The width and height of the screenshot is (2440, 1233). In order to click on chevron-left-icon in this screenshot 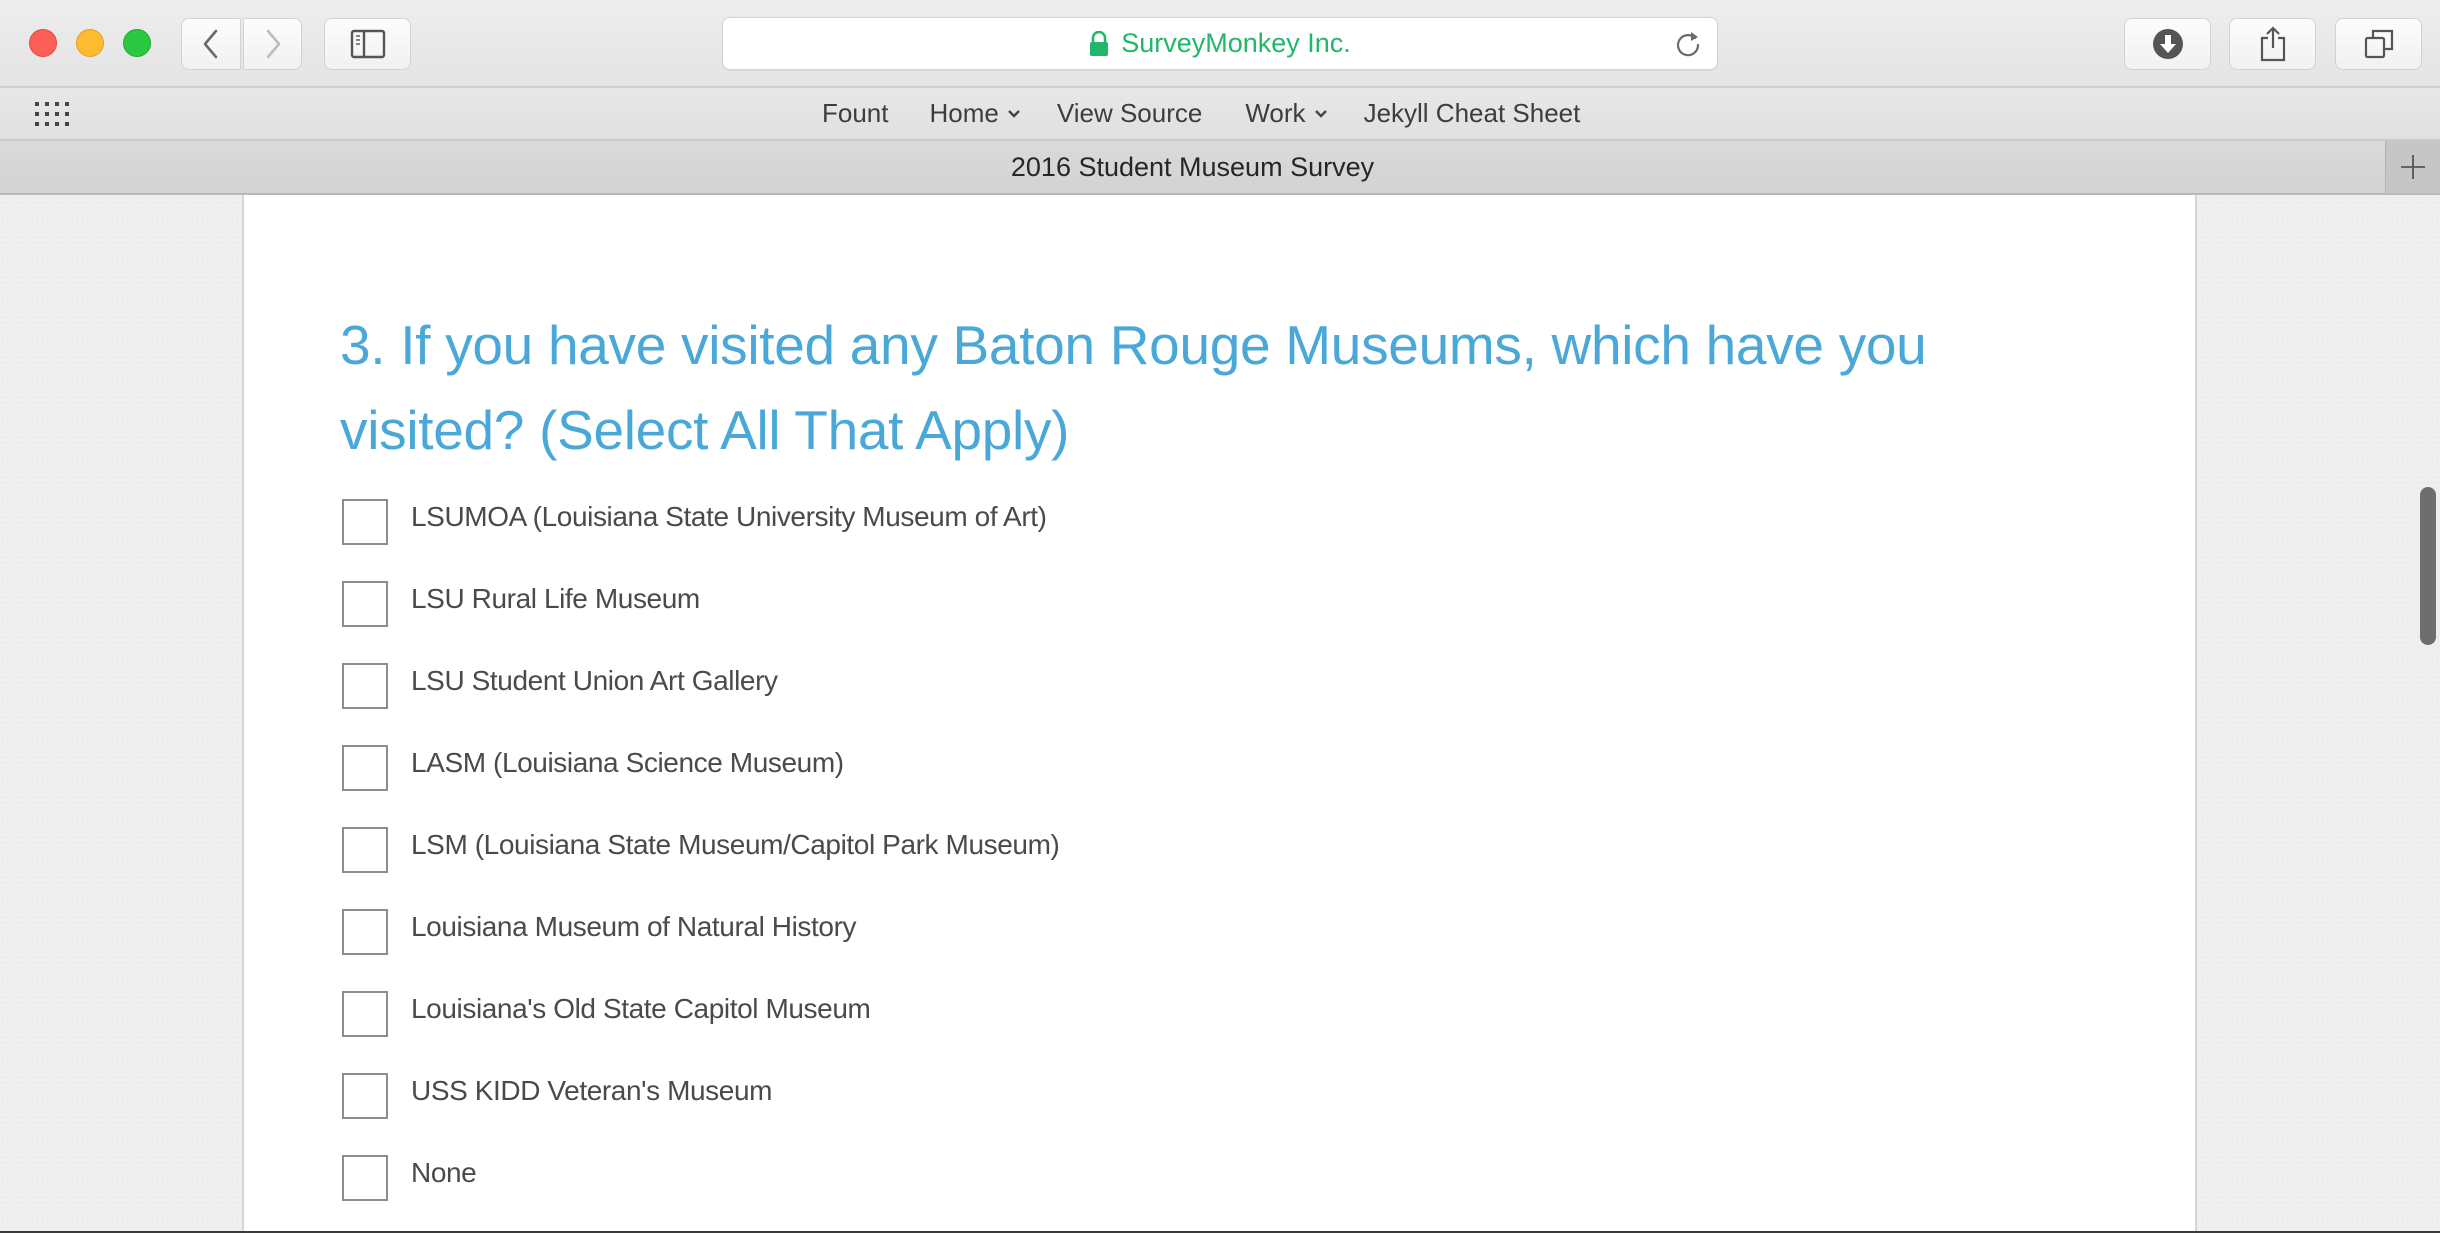, I will do `click(210, 44)`.